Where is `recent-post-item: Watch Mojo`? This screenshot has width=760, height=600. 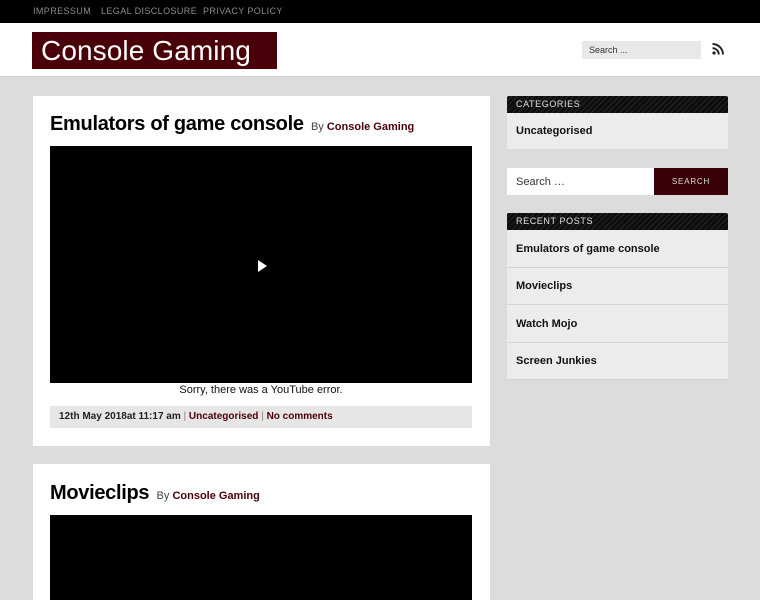 recent-post-item: Watch Mojo is located at coordinates (617, 324).